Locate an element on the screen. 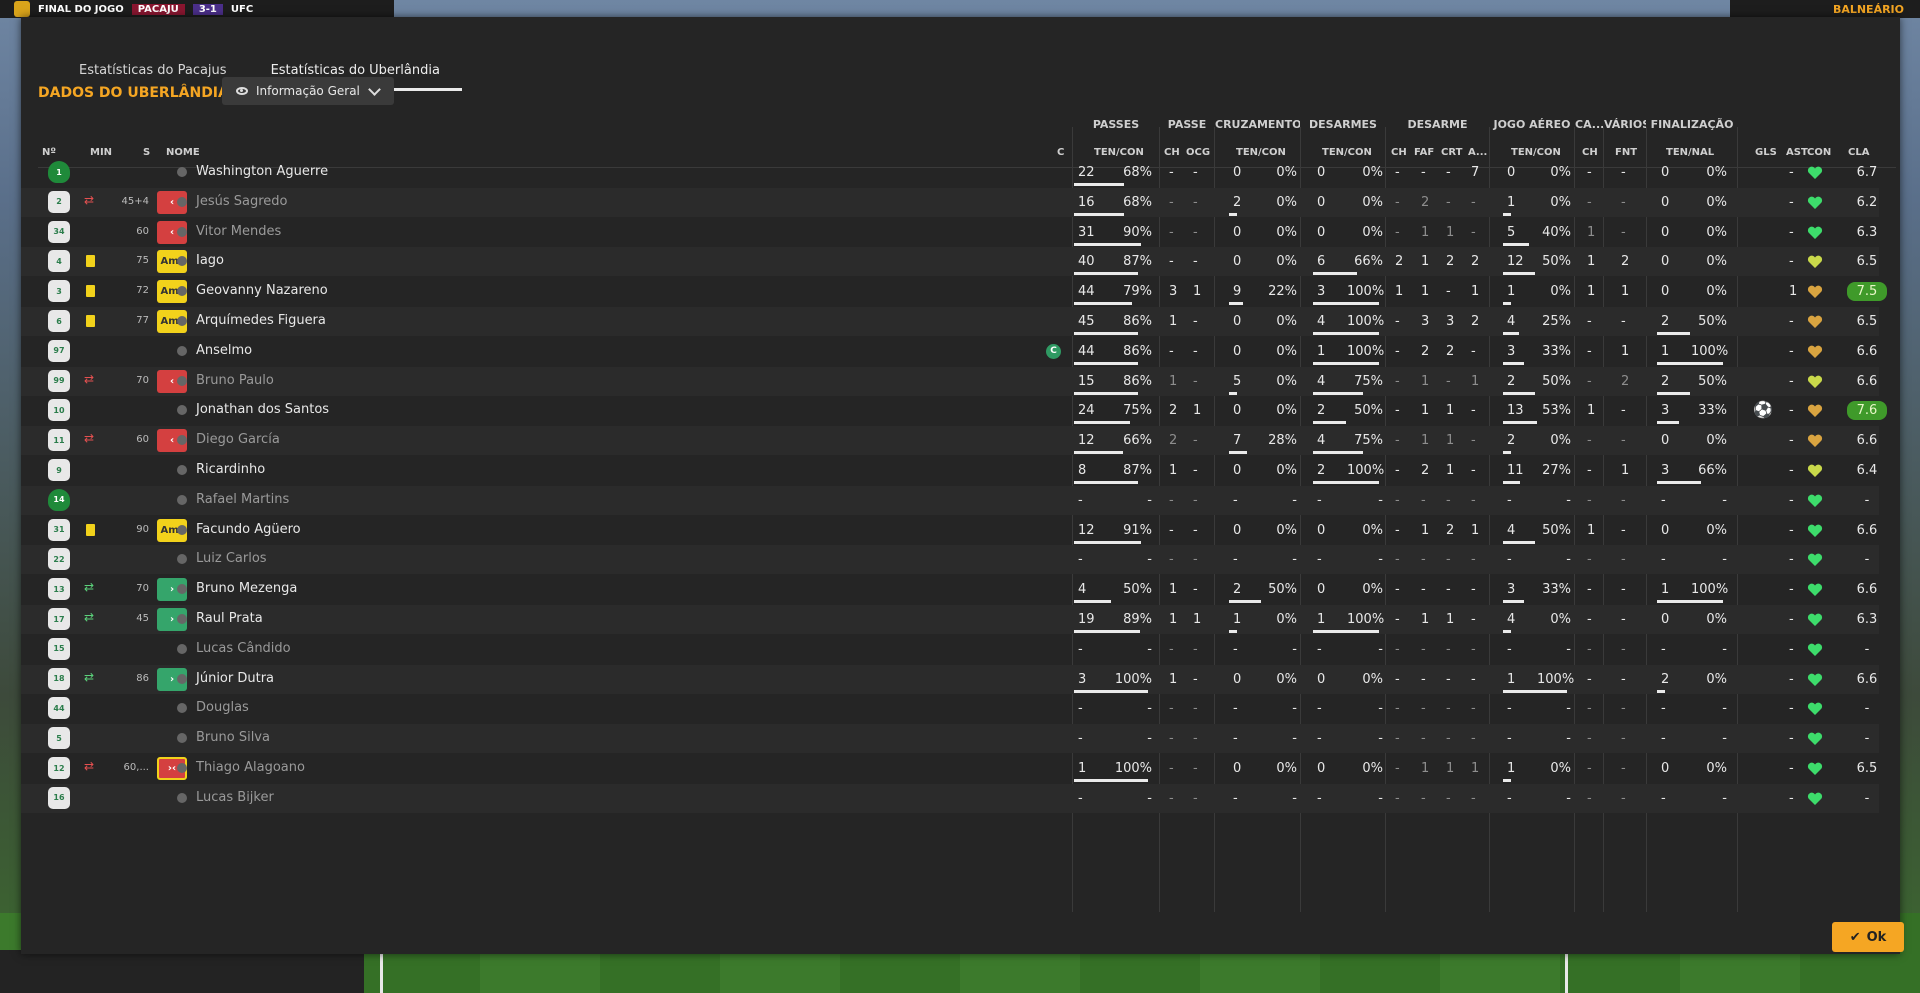 This screenshot has height=993, width=1920. player-name: Luiz Carlos is located at coordinates (231, 558).